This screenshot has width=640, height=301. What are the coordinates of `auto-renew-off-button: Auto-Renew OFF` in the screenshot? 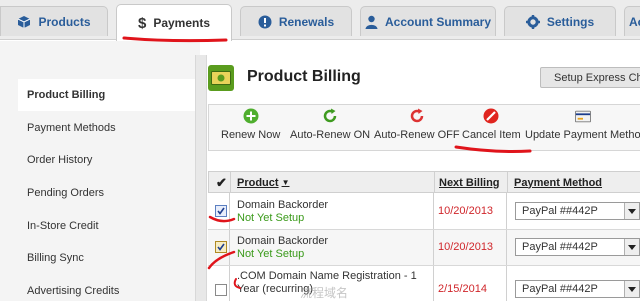 It's located at (417, 124).